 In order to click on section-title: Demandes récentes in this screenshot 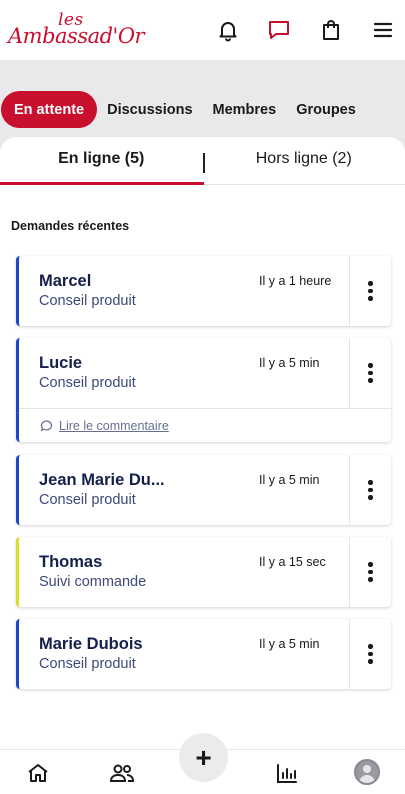, I will do `click(70, 226)`.